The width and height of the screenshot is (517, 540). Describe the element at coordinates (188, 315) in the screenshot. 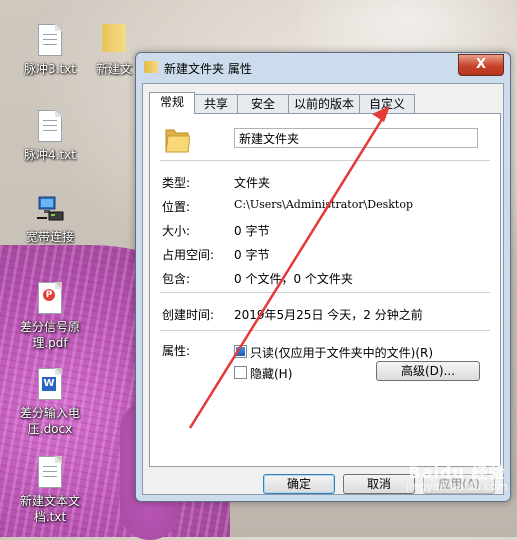

I see `created-label: 创建时间:` at that location.